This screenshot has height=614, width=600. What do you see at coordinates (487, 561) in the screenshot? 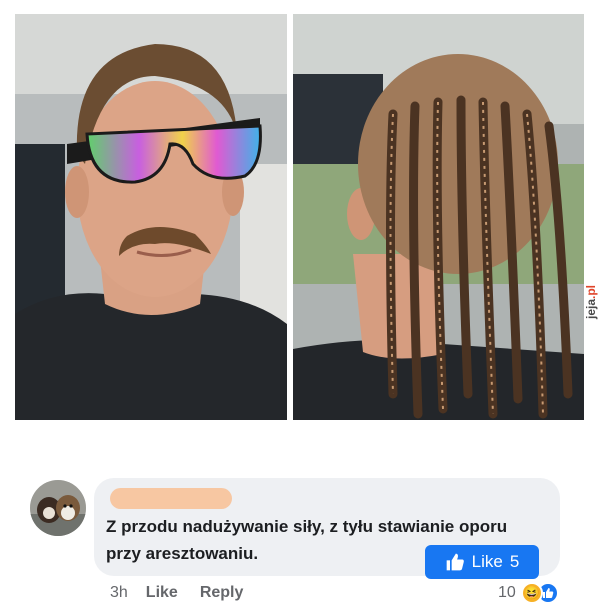
I see `like-chip-label: Like` at bounding box center [487, 561].